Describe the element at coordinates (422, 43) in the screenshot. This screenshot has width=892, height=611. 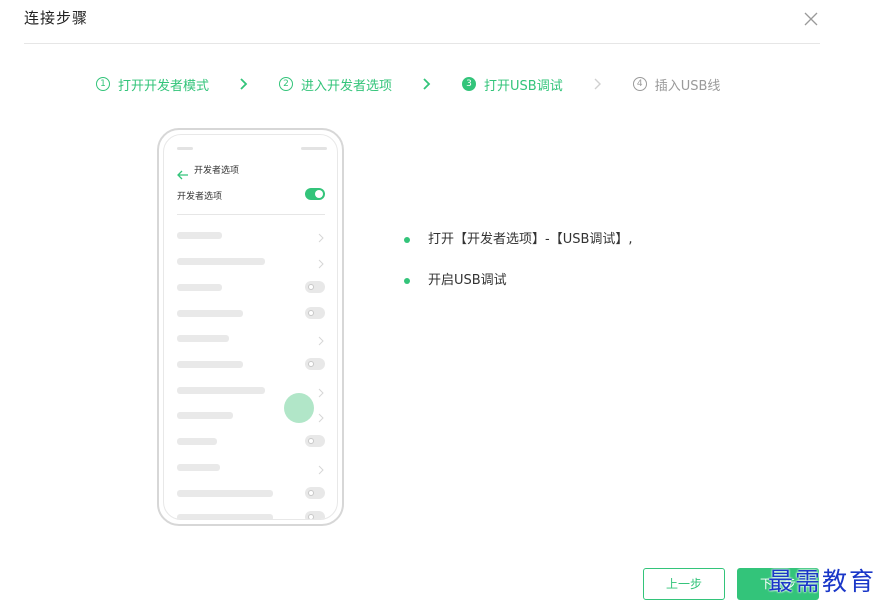
I see `header-divider` at that location.